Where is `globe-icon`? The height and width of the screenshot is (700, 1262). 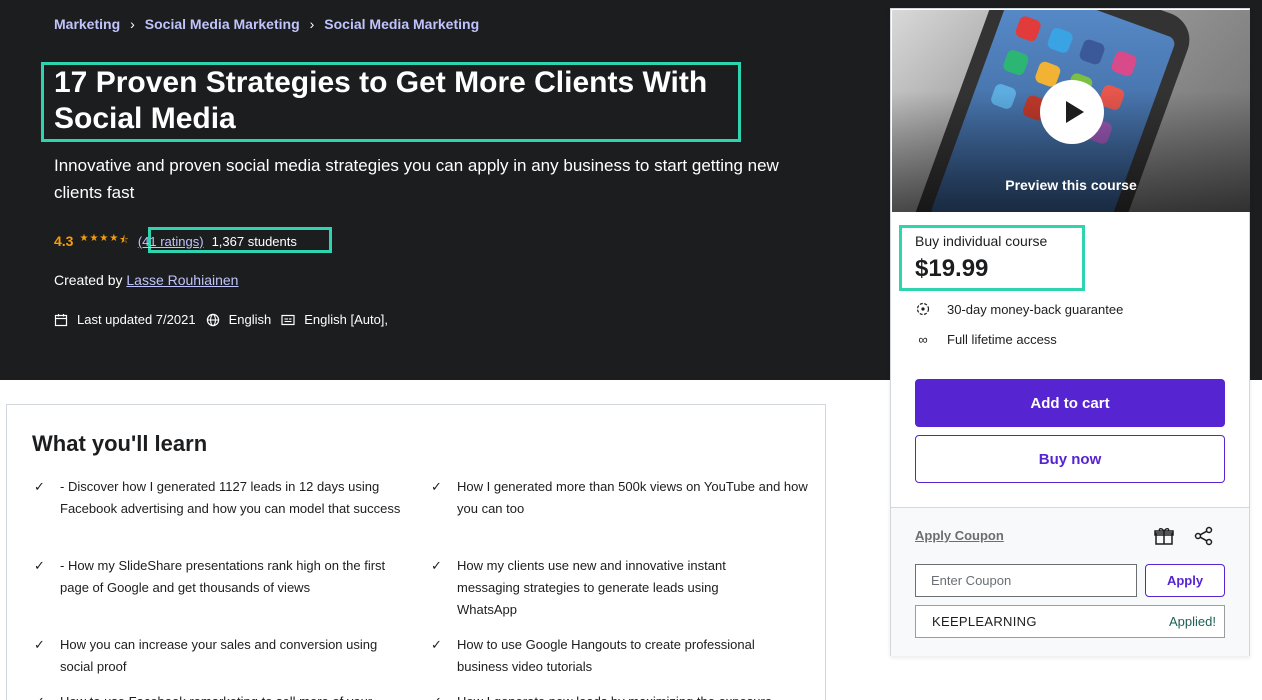 globe-icon is located at coordinates (212, 319).